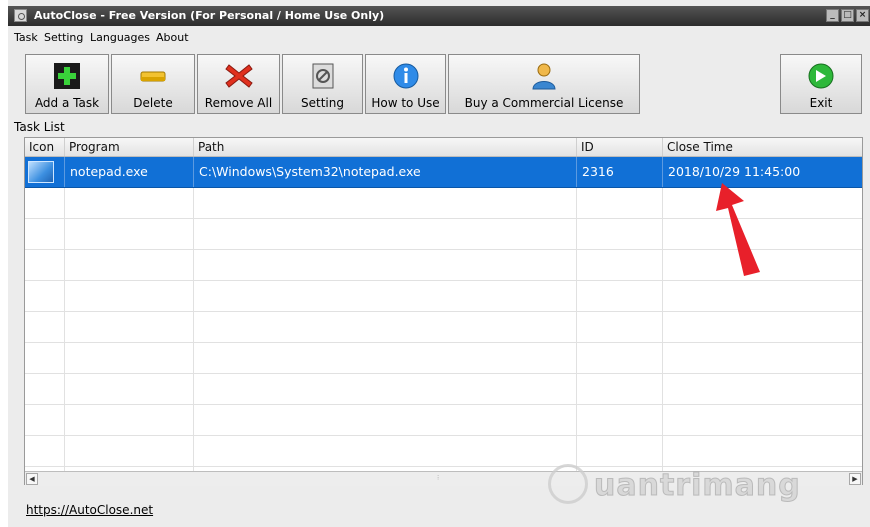 The width and height of the screenshot is (870, 527). Describe the element at coordinates (129, 172) in the screenshot. I see `row-program: notepad.exe` at that location.